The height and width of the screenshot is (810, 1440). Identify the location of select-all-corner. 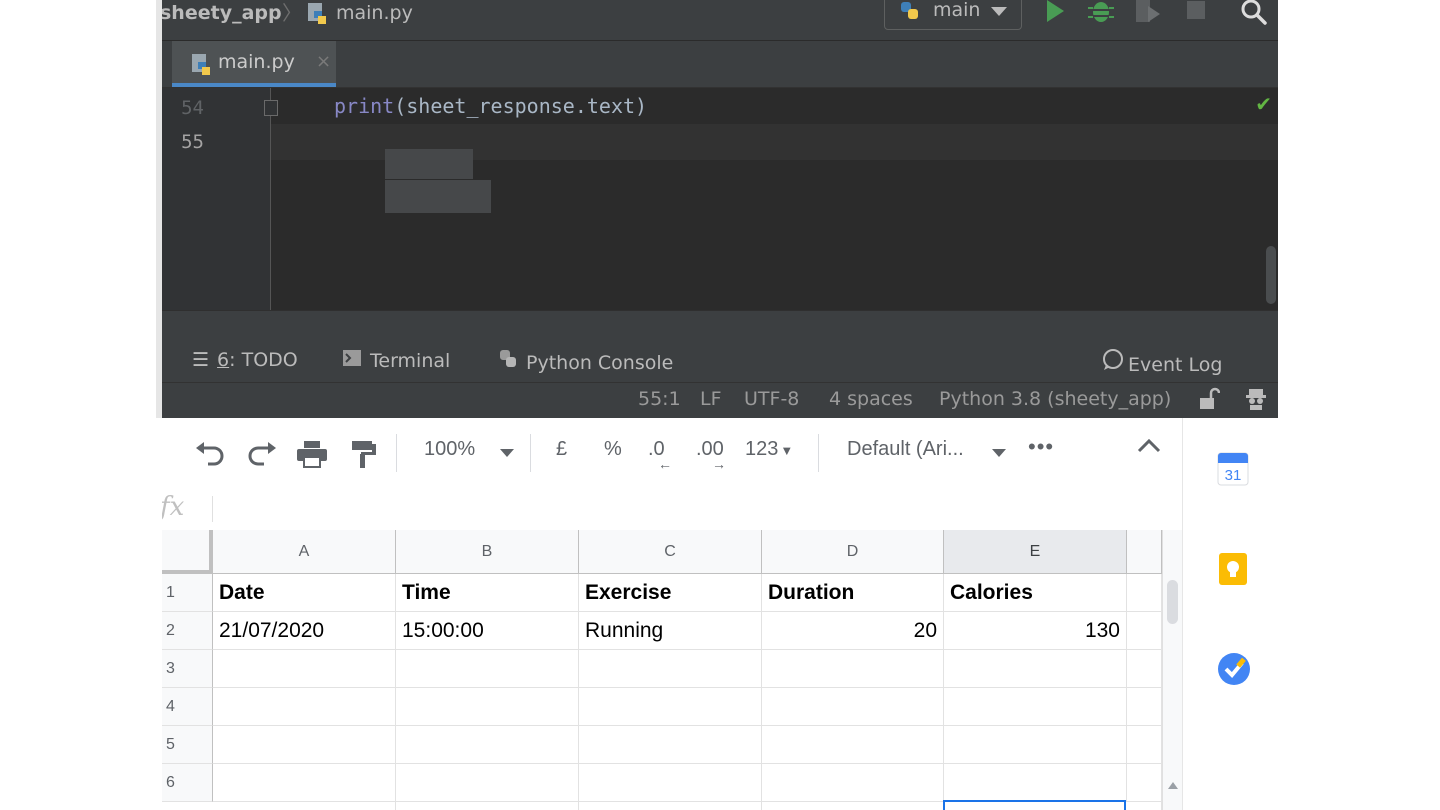
(187, 552).